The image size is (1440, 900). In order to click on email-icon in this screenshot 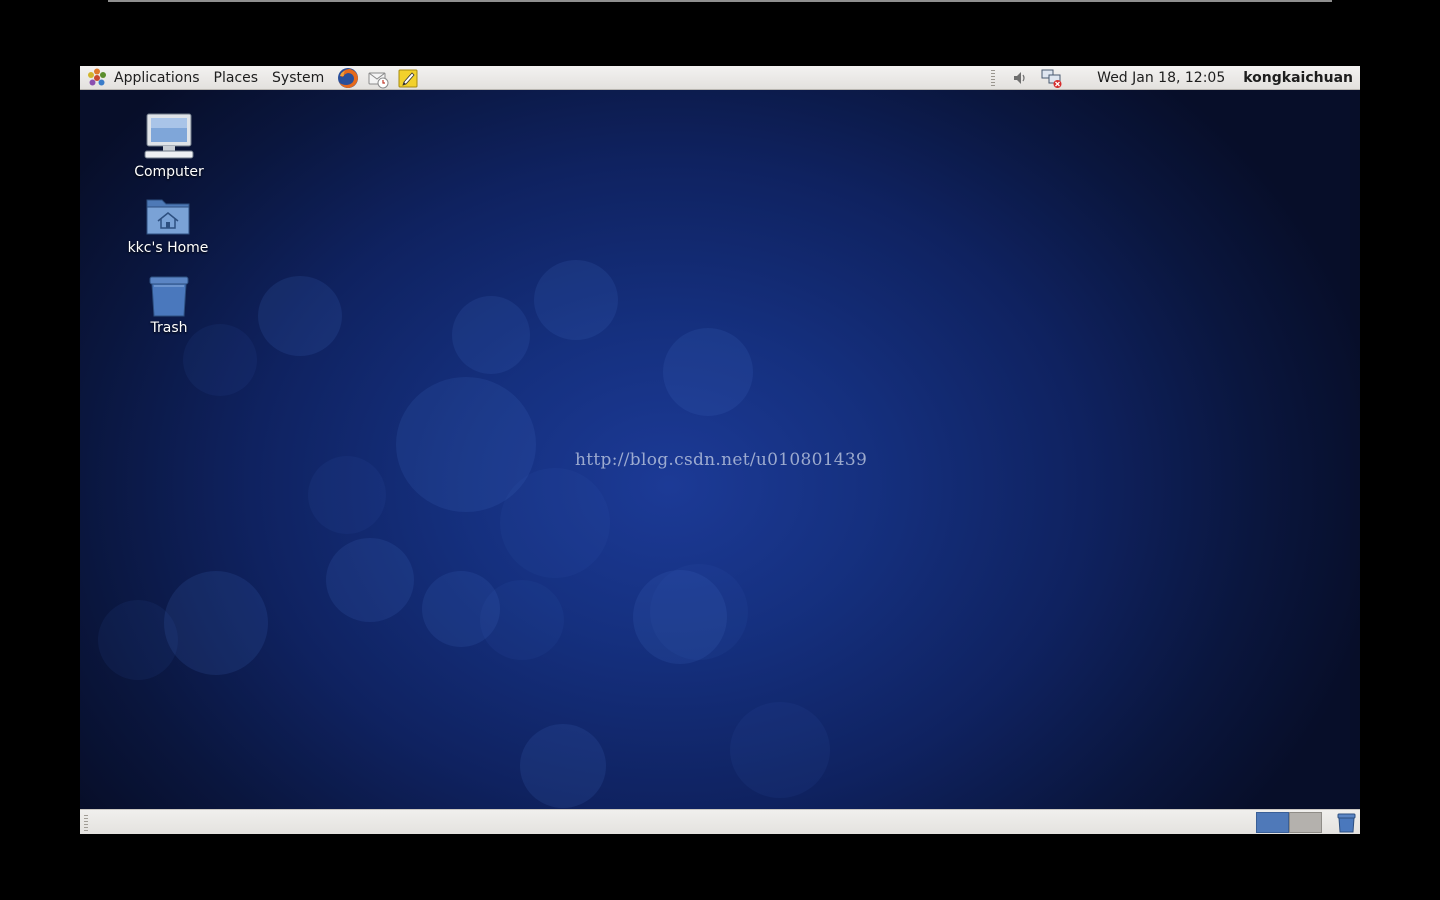, I will do `click(378, 80)`.